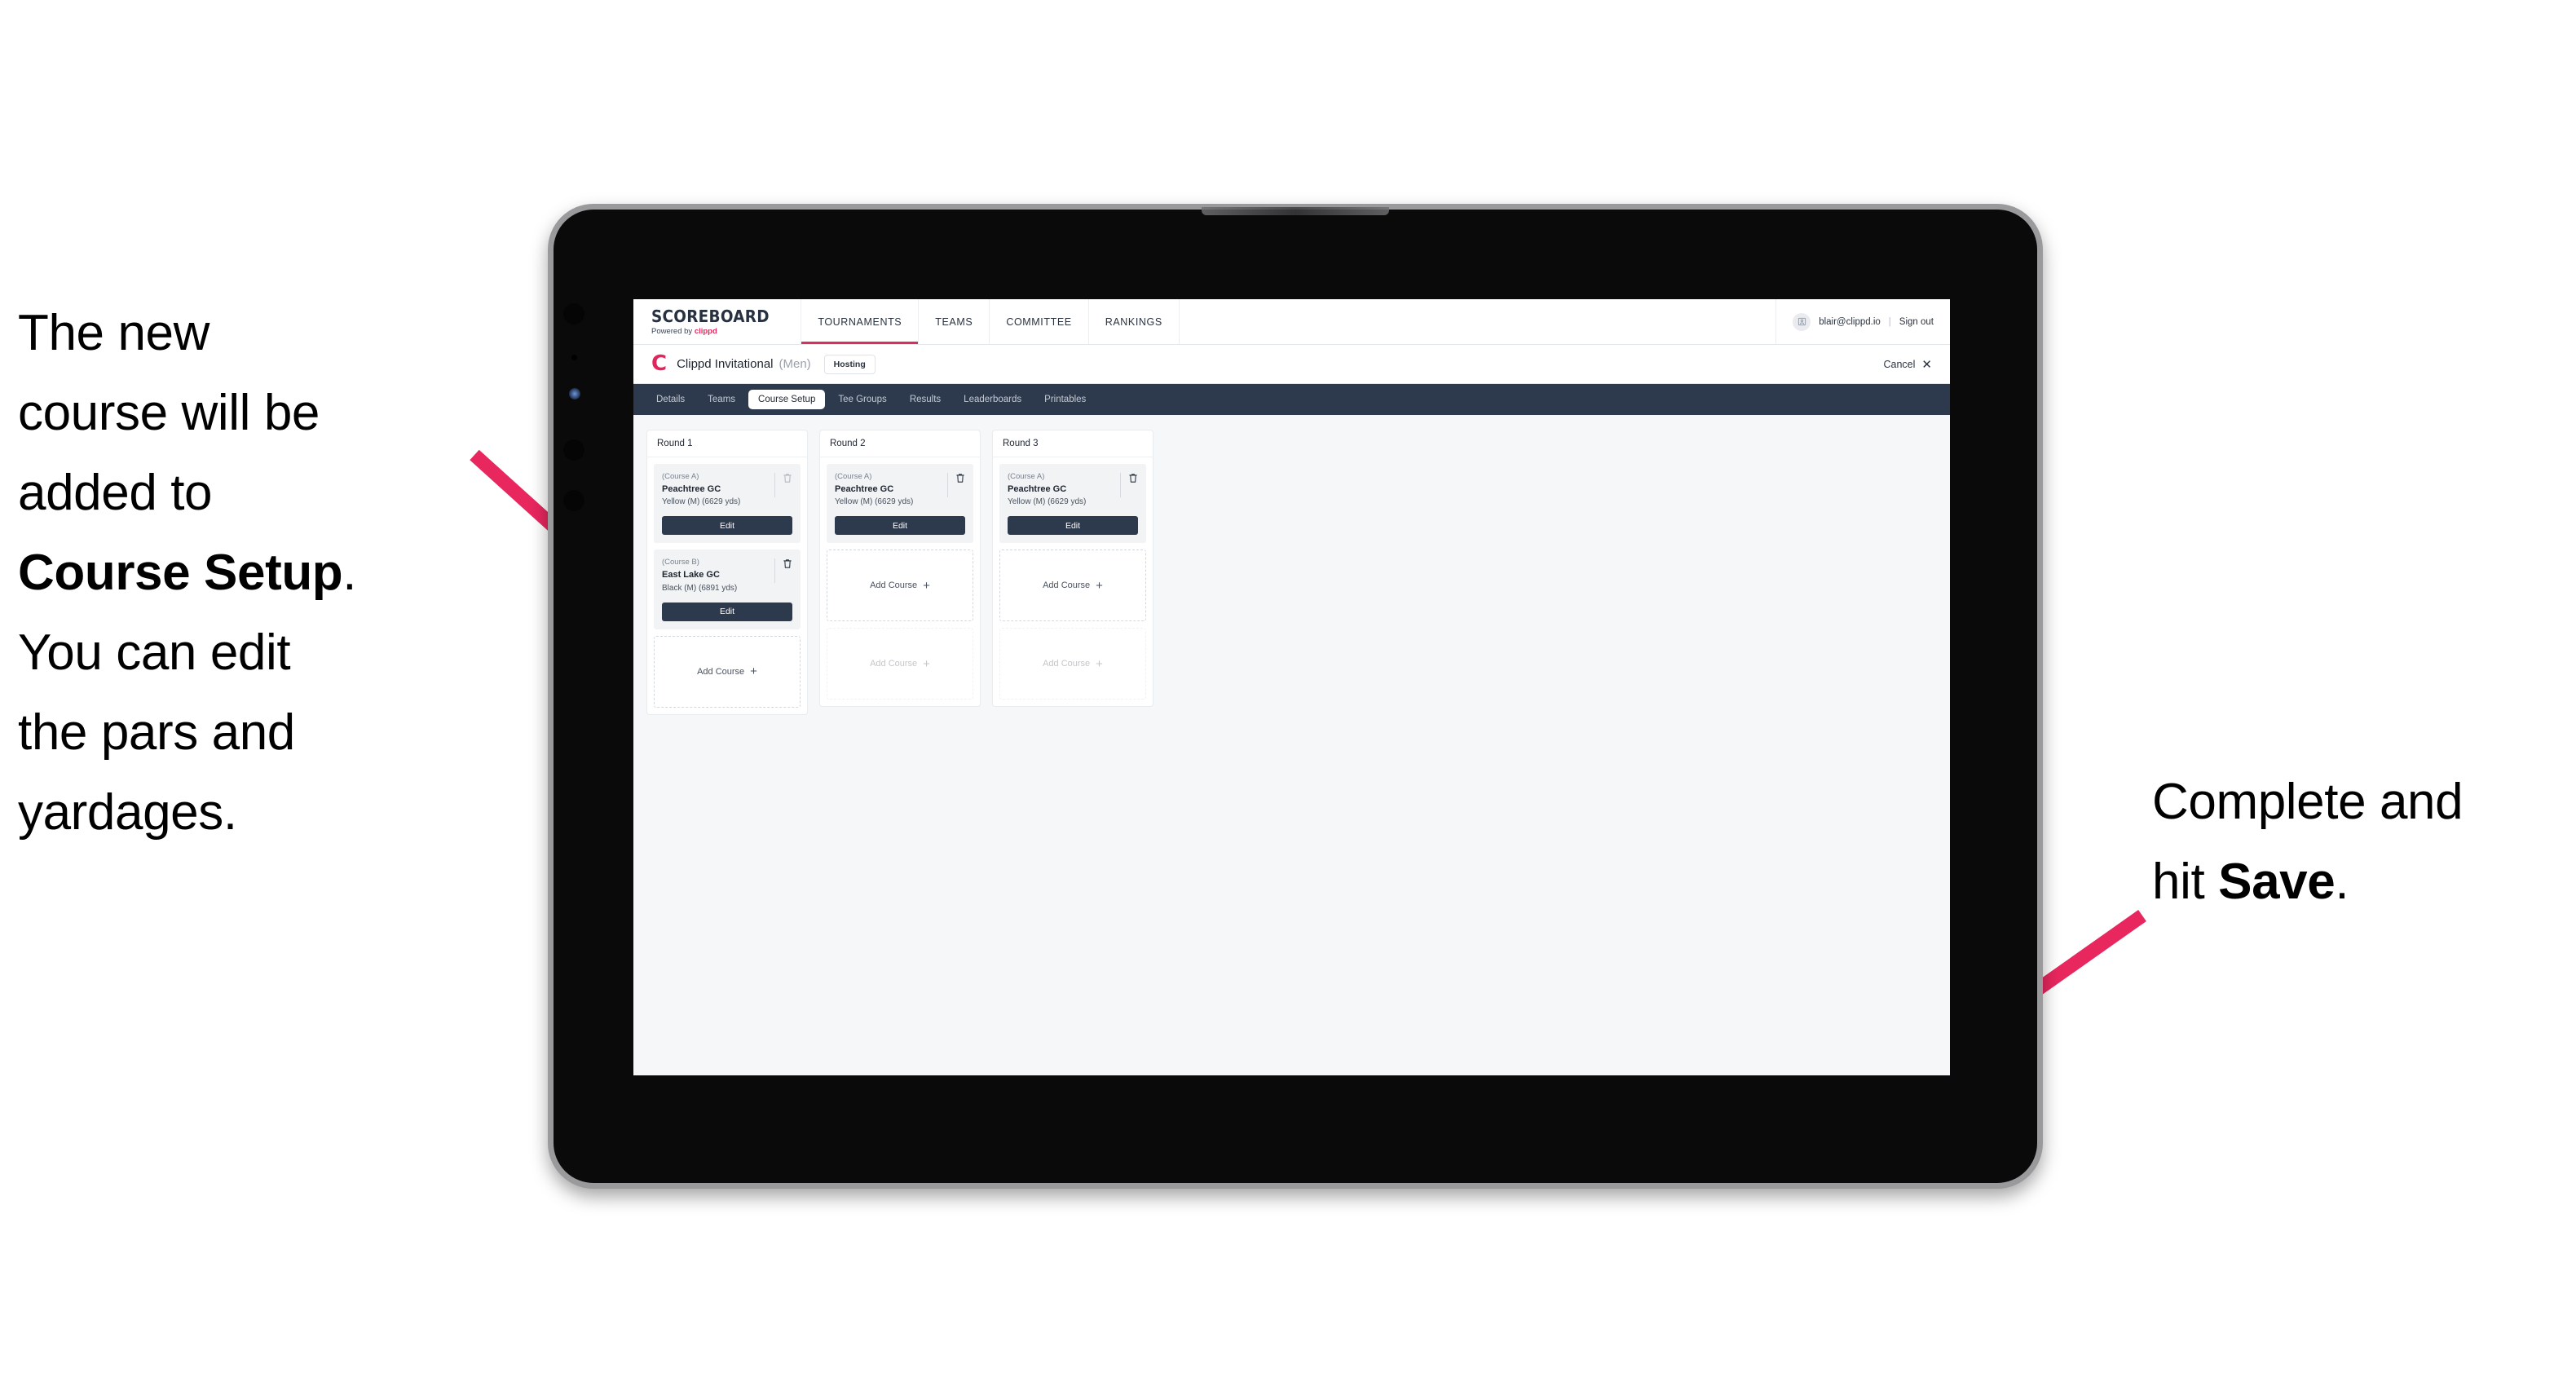 The height and width of the screenshot is (1386, 2576). What do you see at coordinates (701, 502) in the screenshot?
I see `course-tee-info: Yellow (M) (6629 yds)` at bounding box center [701, 502].